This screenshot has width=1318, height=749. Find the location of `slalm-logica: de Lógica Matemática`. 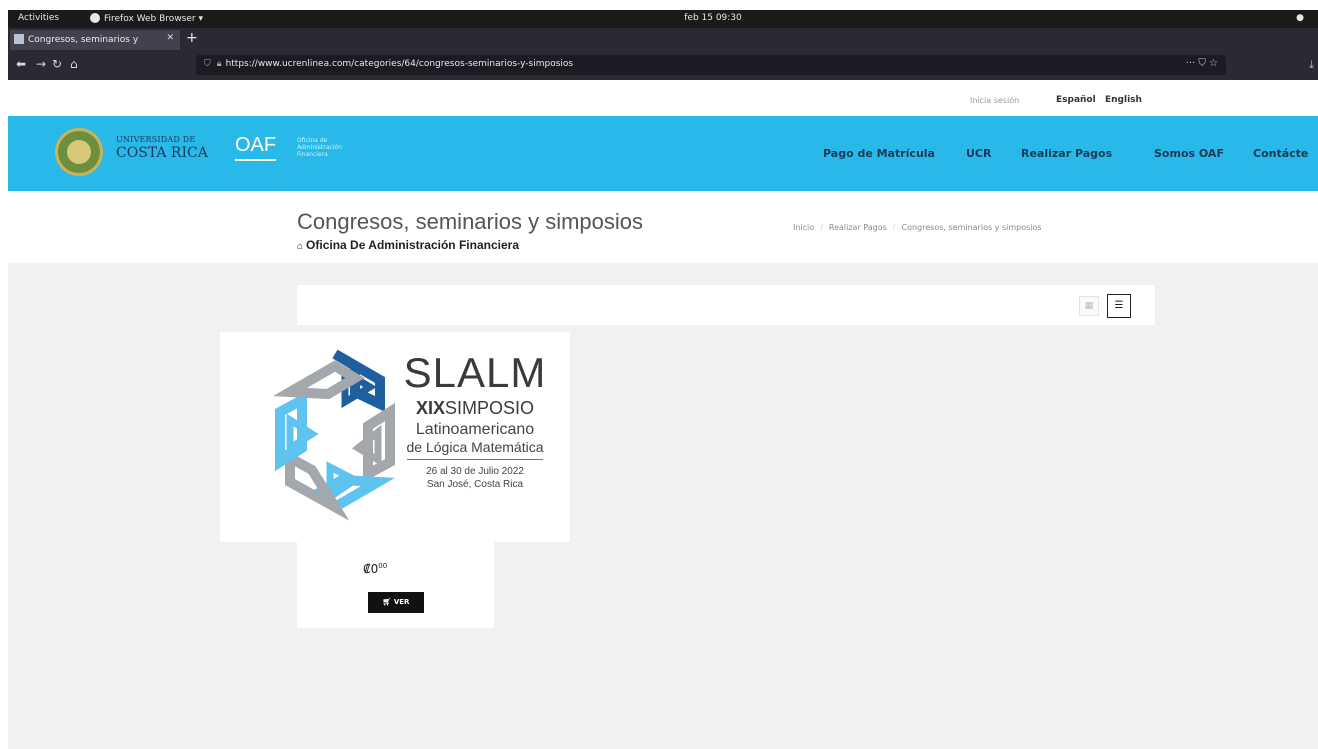

slalm-logica: de Lógica Matemática is located at coordinates (475, 449).